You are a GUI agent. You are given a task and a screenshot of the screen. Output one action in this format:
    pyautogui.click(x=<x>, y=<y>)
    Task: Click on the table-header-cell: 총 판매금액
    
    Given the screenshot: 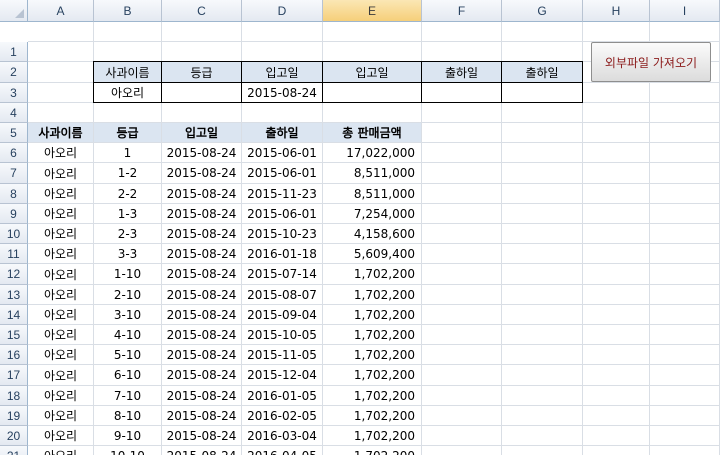 What is the action you would take?
    pyautogui.click(x=372, y=132)
    